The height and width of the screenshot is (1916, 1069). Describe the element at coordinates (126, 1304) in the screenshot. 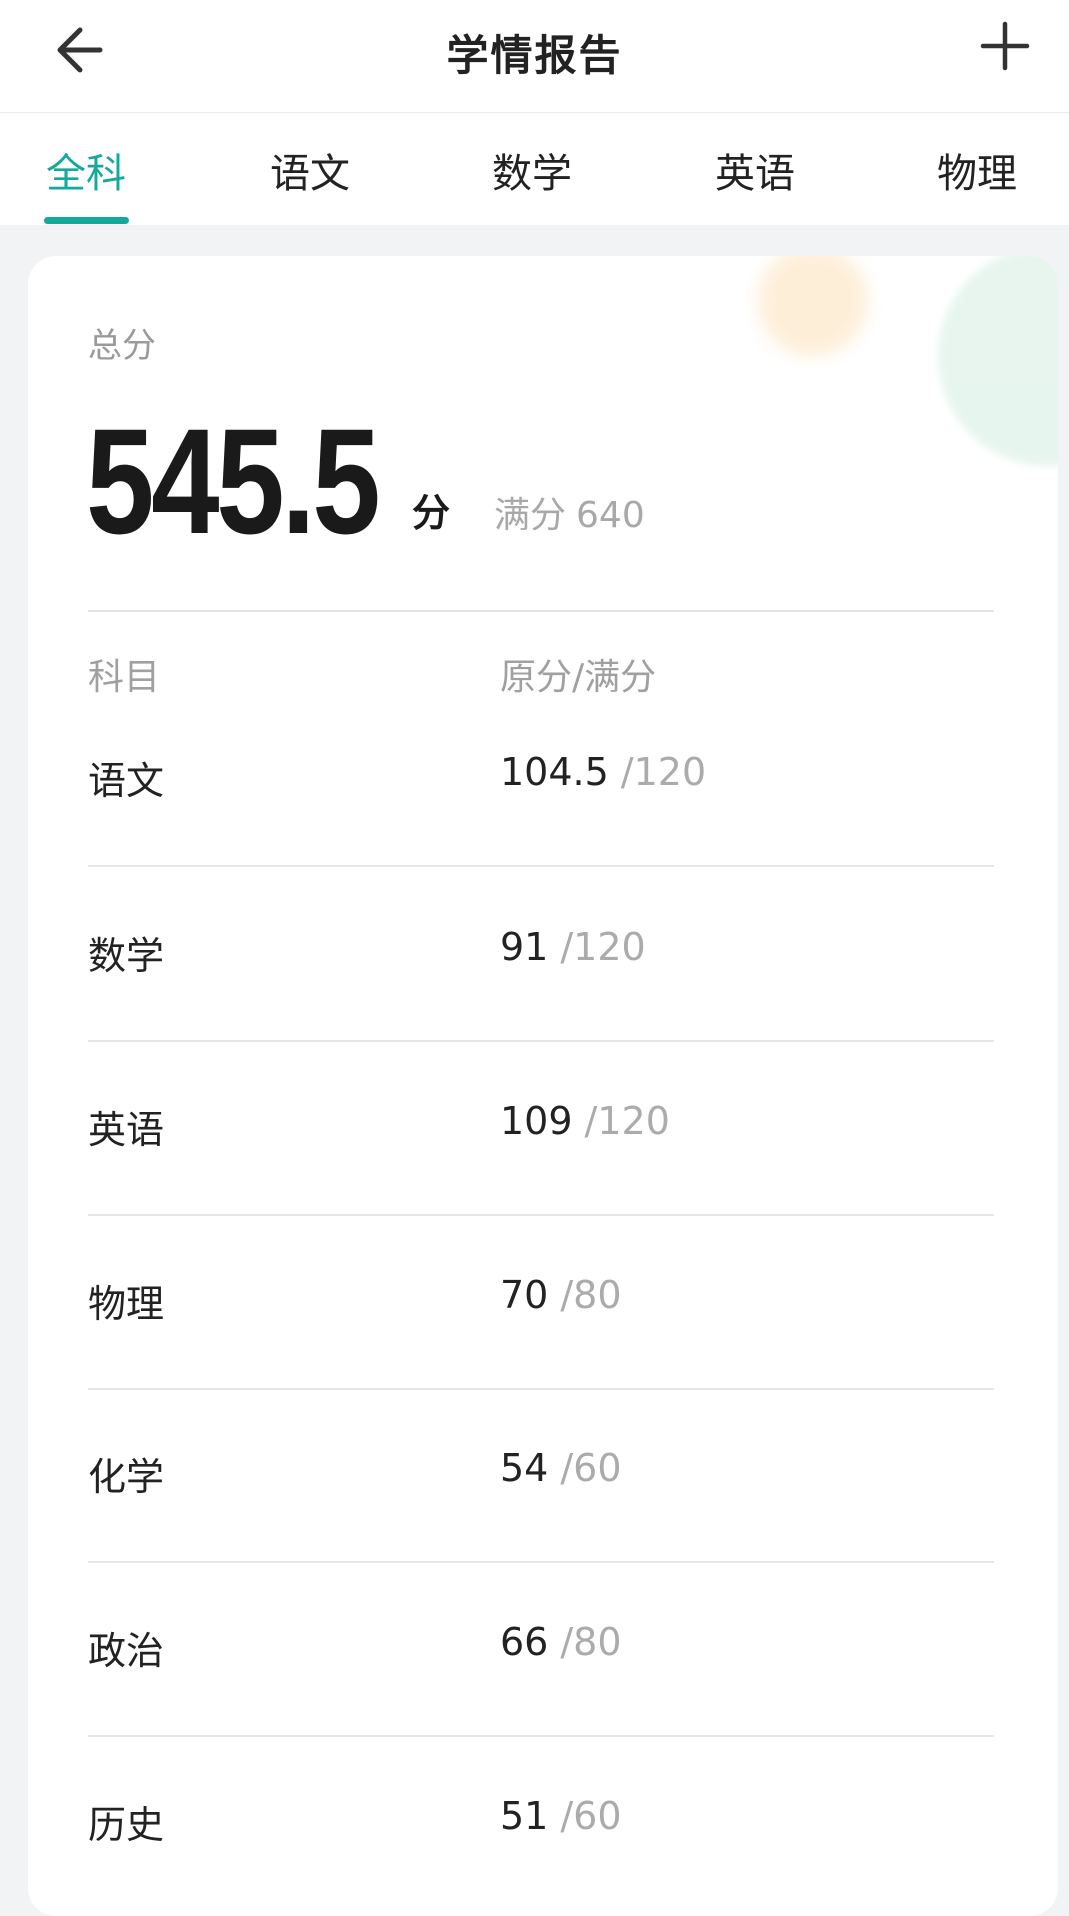

I see `subject-name: 物理` at that location.